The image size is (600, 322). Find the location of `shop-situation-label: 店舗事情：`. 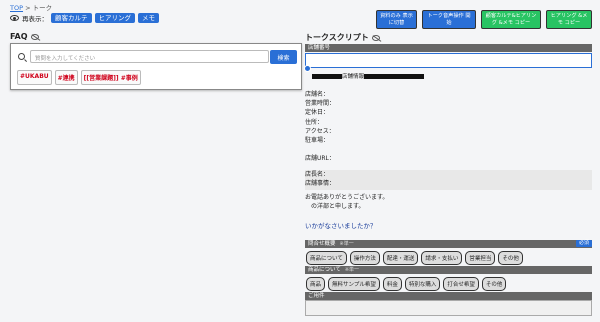

shop-situation-label: 店舗事情： is located at coordinates (320, 183).